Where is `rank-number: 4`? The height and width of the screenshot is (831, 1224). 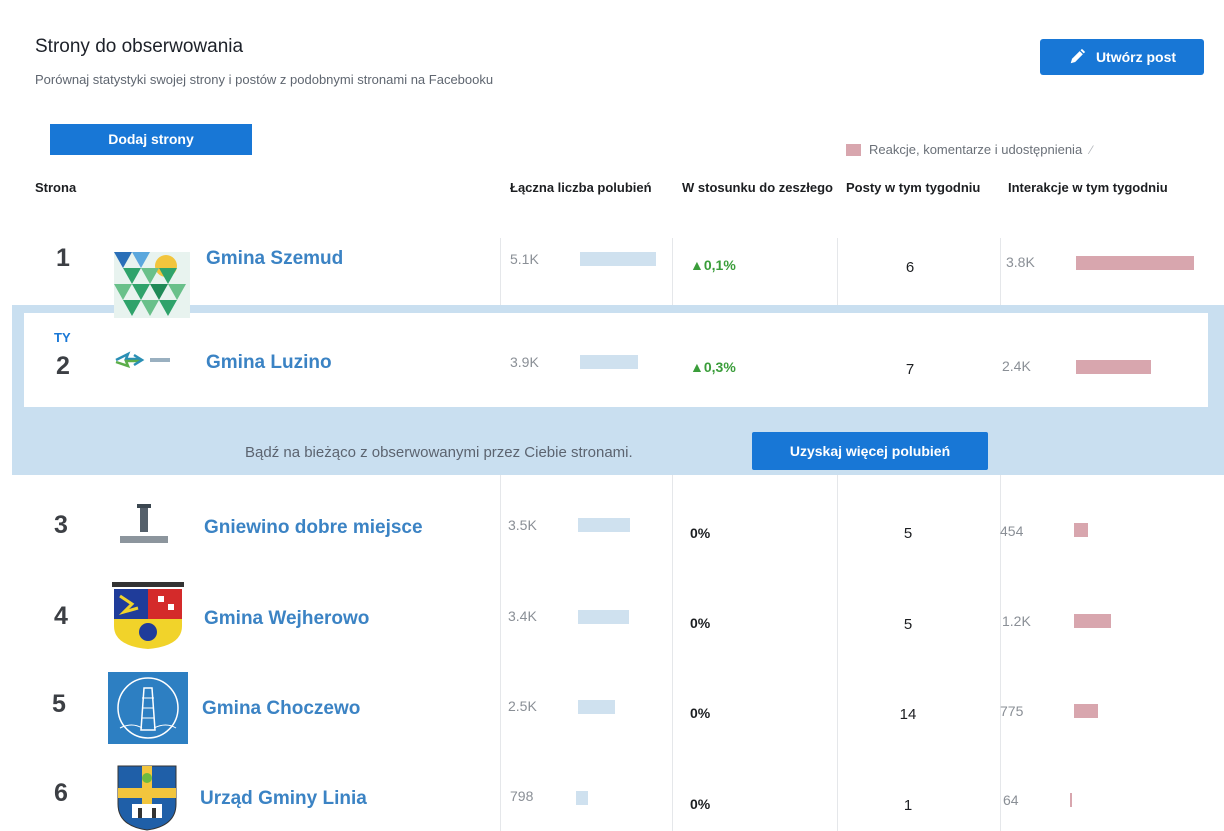 rank-number: 4 is located at coordinates (61, 616).